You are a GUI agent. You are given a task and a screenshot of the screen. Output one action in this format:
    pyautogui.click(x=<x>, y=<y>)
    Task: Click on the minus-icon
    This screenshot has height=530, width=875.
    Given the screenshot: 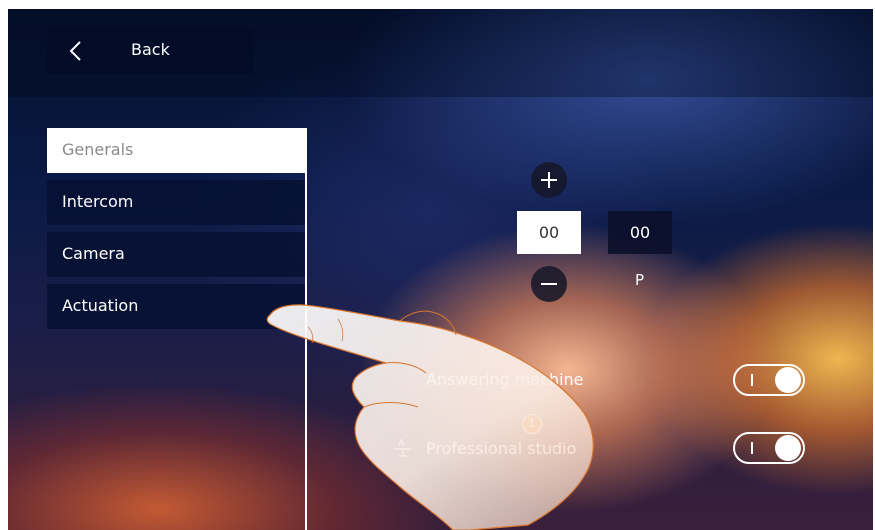 What is the action you would take?
    pyautogui.click(x=549, y=284)
    